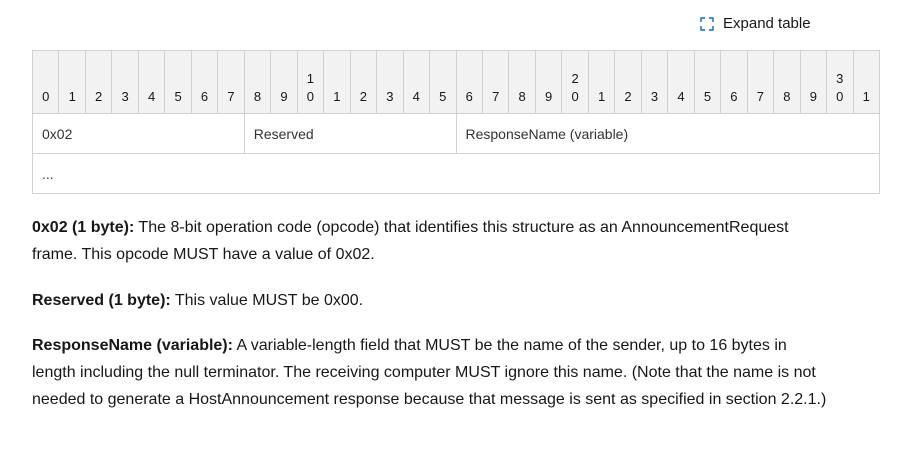 This screenshot has height=469, width=901. Describe the element at coordinates (667, 133) in the screenshot. I see `field-response-name: ResponseName (variable)` at that location.